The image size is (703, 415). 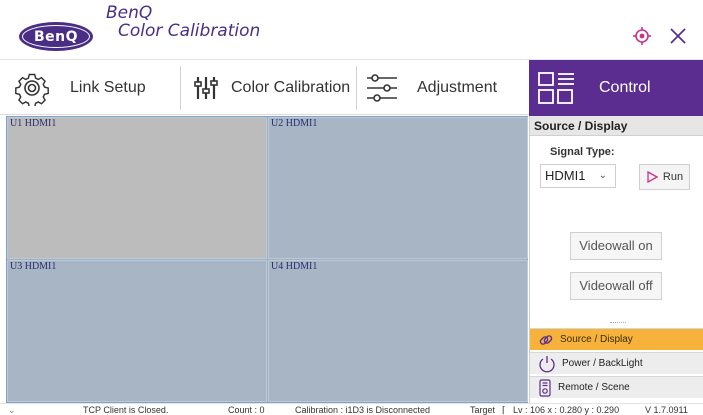 What do you see at coordinates (382, 88) in the screenshot?
I see `adjust-sliders-icon` at bounding box center [382, 88].